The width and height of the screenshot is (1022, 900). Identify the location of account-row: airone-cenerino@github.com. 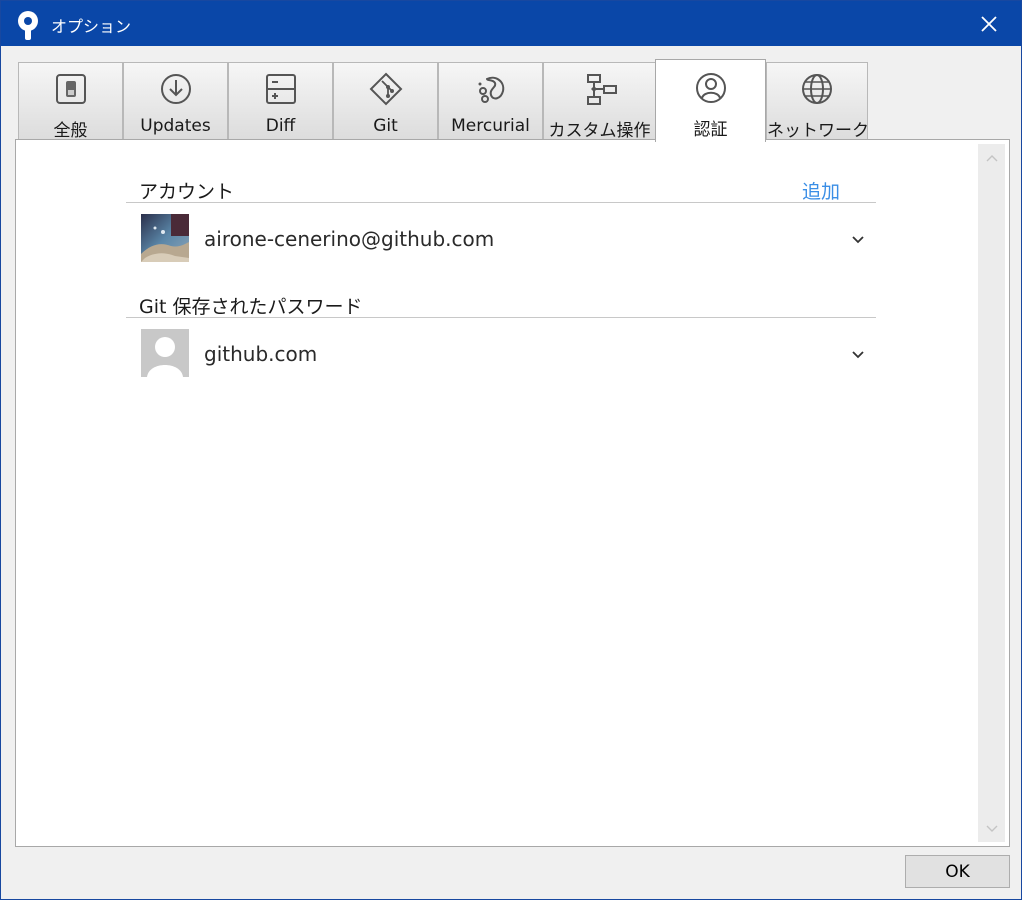
(508, 238).